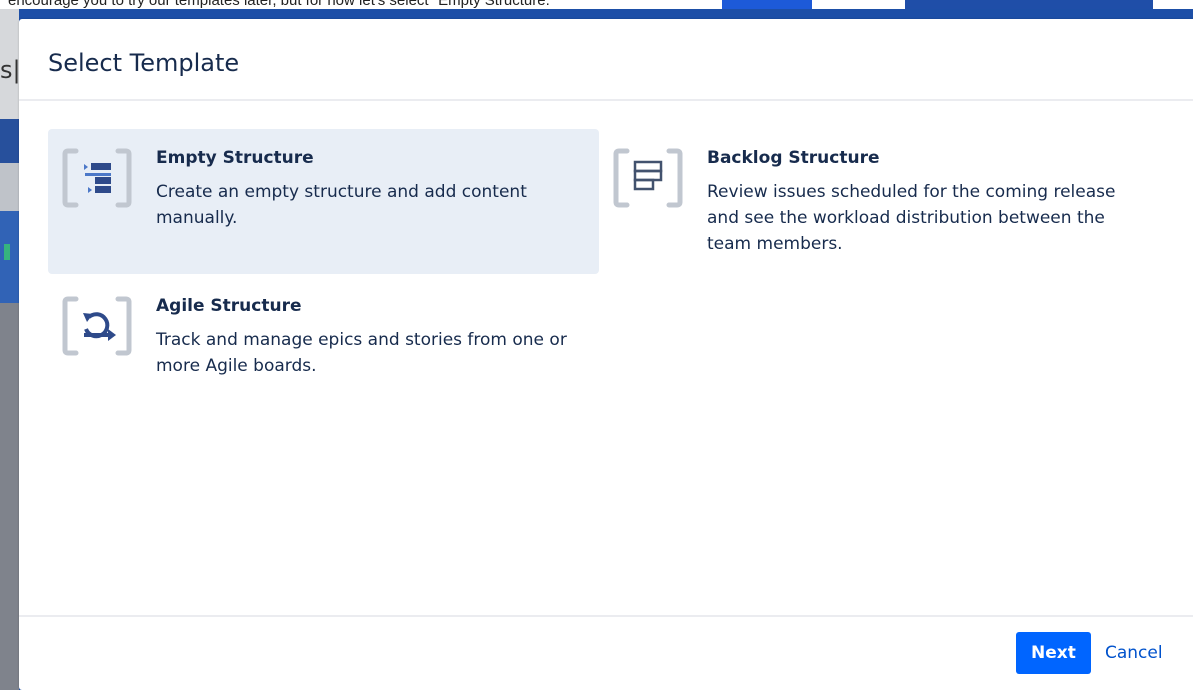 This screenshot has width=1193, height=690. What do you see at coordinates (606, 652) in the screenshot?
I see `dialog-footer: Next Cancel` at bounding box center [606, 652].